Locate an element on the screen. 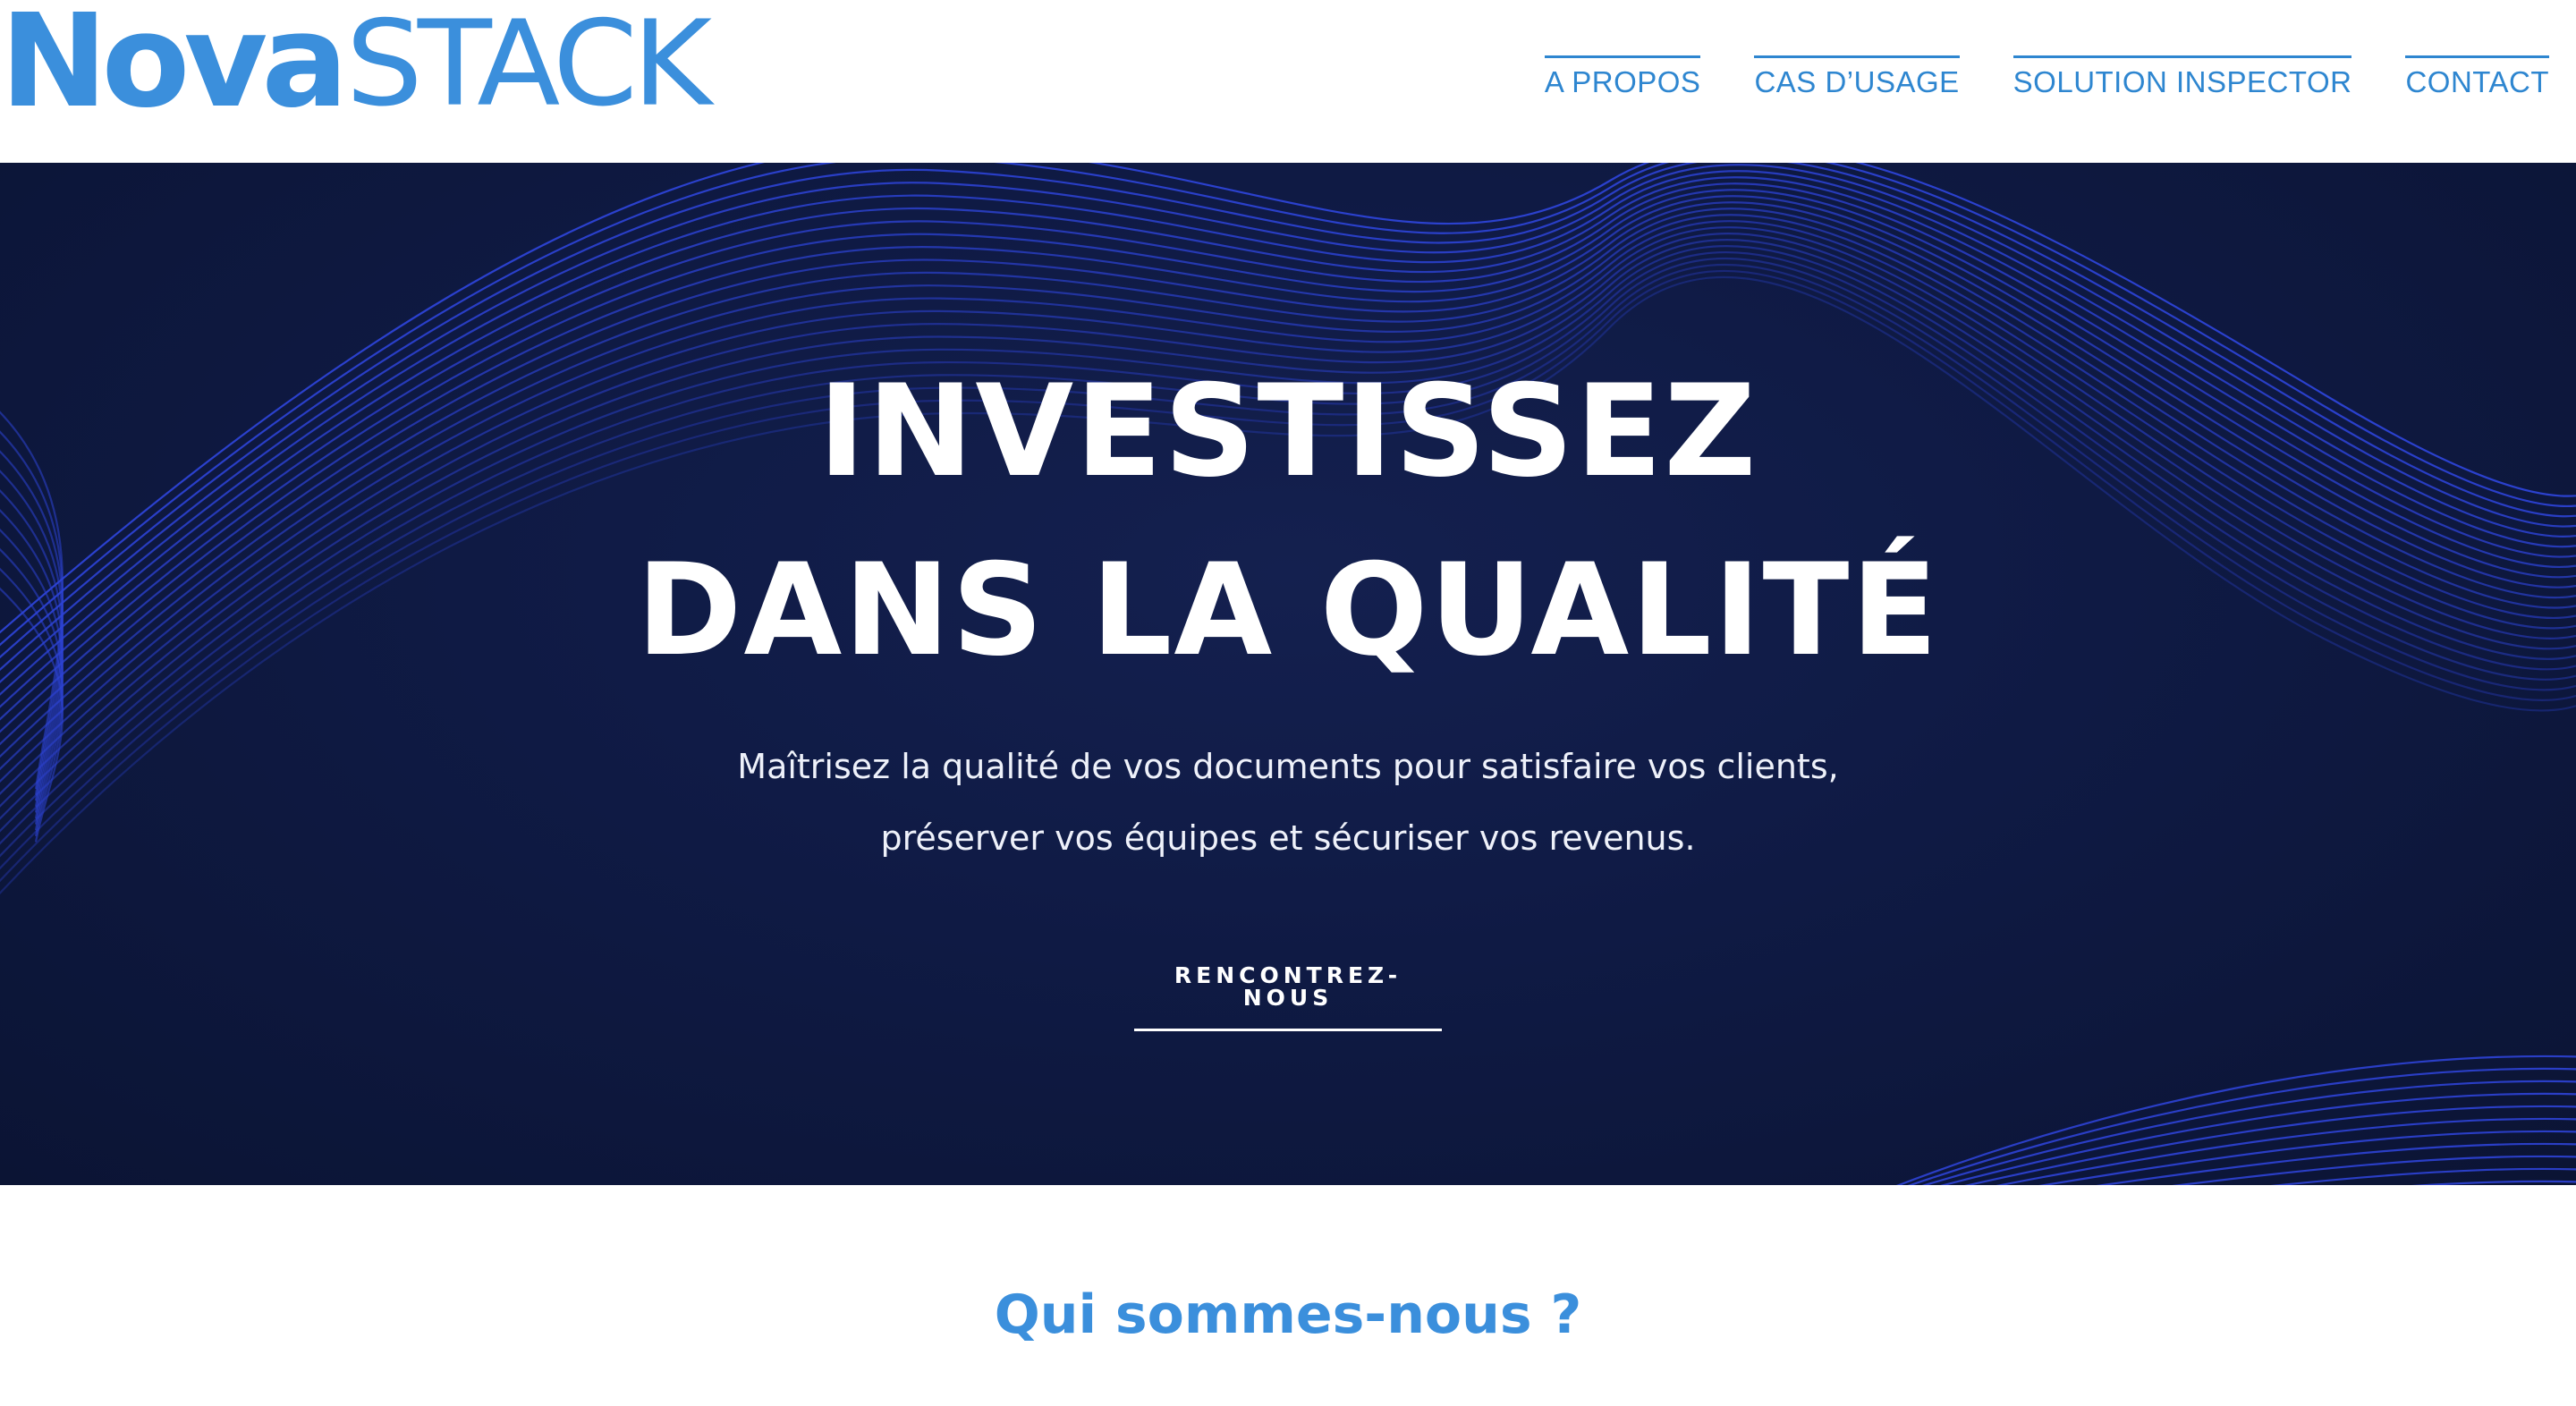 This screenshot has height=1406, width=2576. rencontrez-nous-button: RENCONTREZ-NOUS is located at coordinates (1288, 998).